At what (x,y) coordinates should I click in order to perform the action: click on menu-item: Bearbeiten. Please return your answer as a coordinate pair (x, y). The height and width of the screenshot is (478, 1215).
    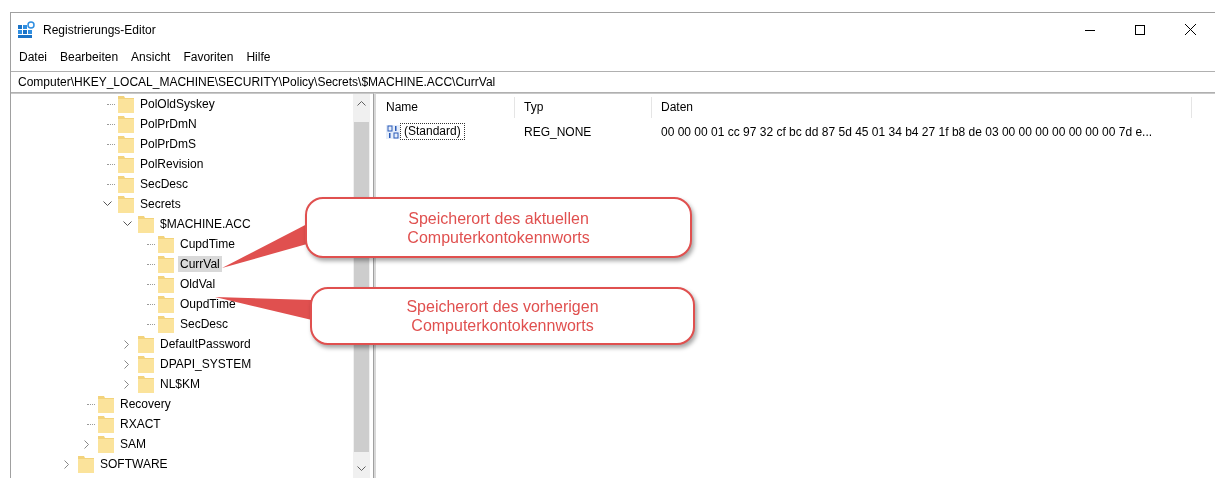
    Looking at the image, I should click on (89, 57).